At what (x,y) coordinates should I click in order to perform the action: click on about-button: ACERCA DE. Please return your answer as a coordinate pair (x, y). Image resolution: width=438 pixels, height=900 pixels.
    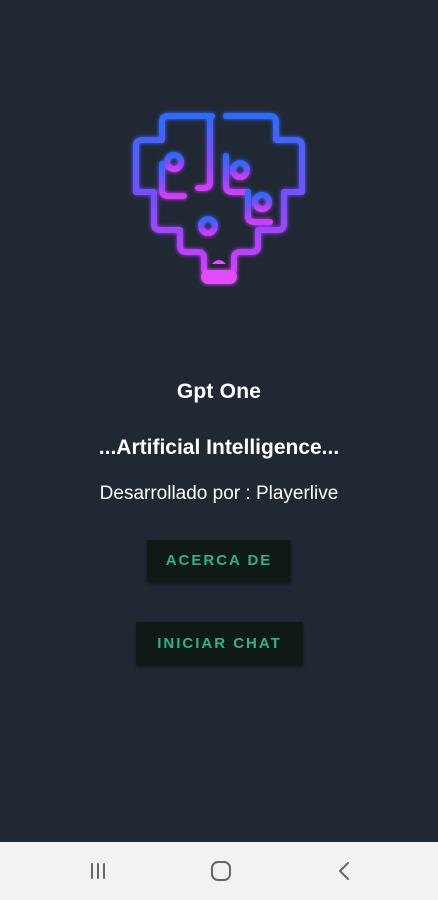
    Looking at the image, I should click on (219, 561).